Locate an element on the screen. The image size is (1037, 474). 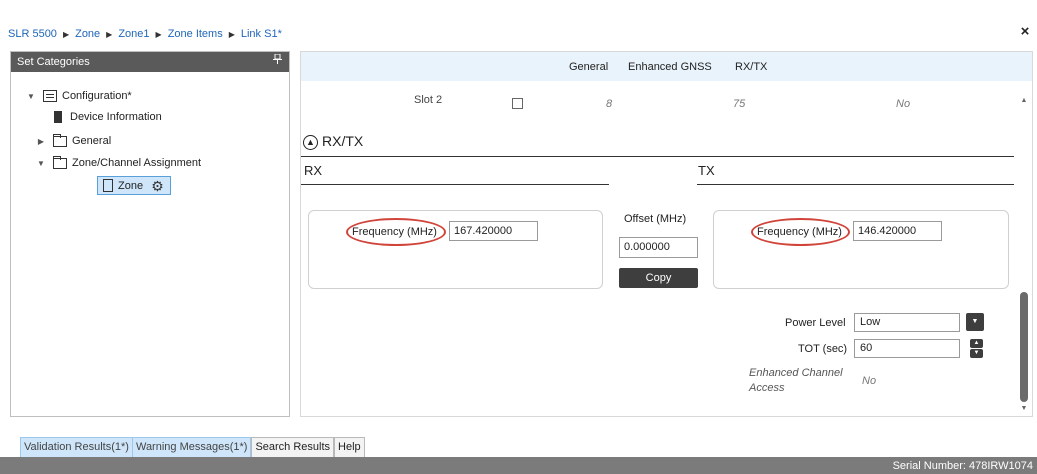
tab-search-results: Search Results is located at coordinates (293, 447).